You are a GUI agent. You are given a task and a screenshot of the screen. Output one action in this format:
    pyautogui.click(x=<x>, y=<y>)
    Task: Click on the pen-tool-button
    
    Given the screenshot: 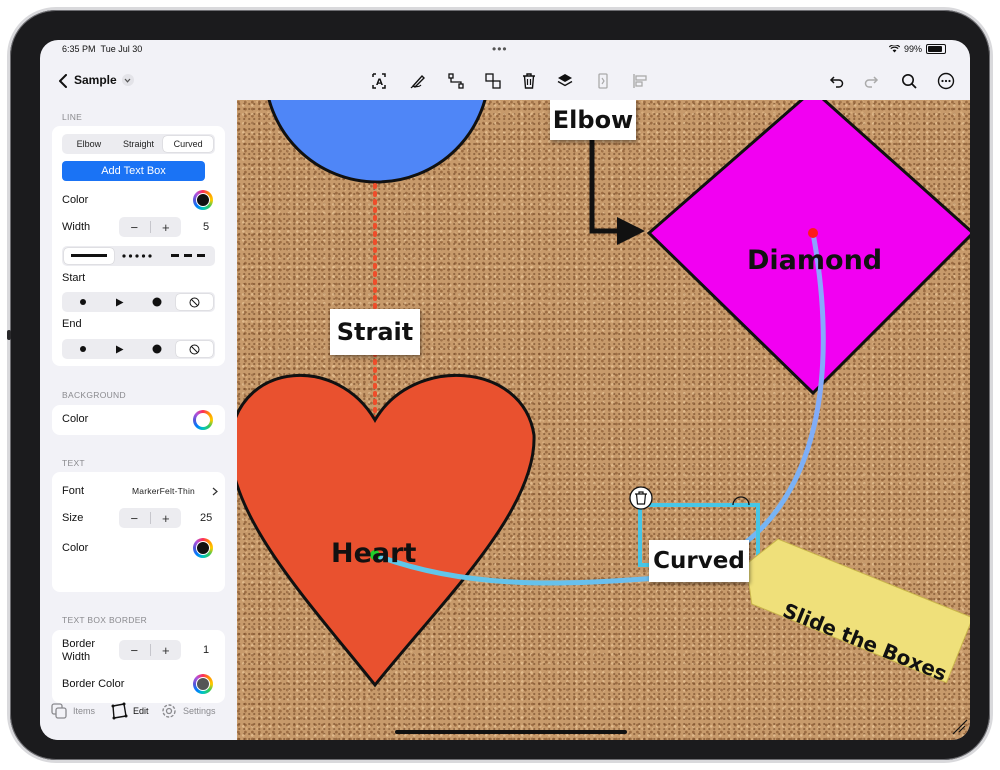 What is the action you would take?
    pyautogui.click(x=418, y=81)
    